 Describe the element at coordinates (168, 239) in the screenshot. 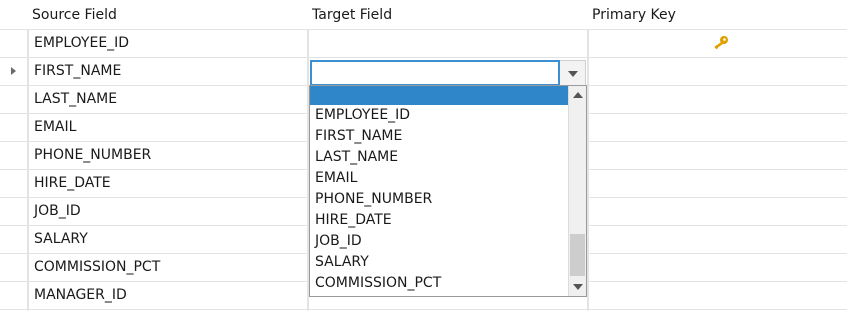

I see `source-field-cell: SALARY` at that location.